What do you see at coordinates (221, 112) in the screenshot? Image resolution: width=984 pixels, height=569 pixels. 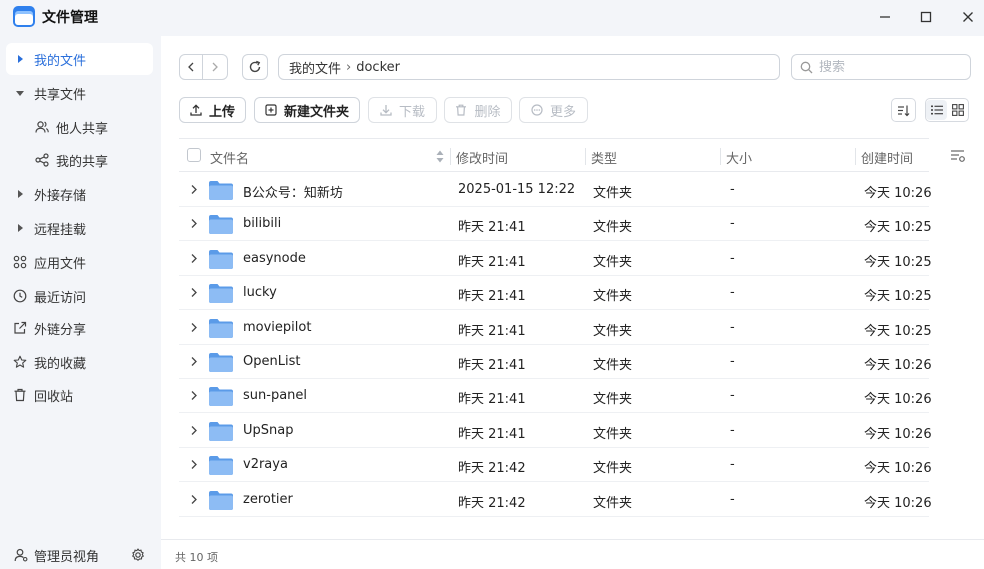 I see `upload-label: 上传` at bounding box center [221, 112].